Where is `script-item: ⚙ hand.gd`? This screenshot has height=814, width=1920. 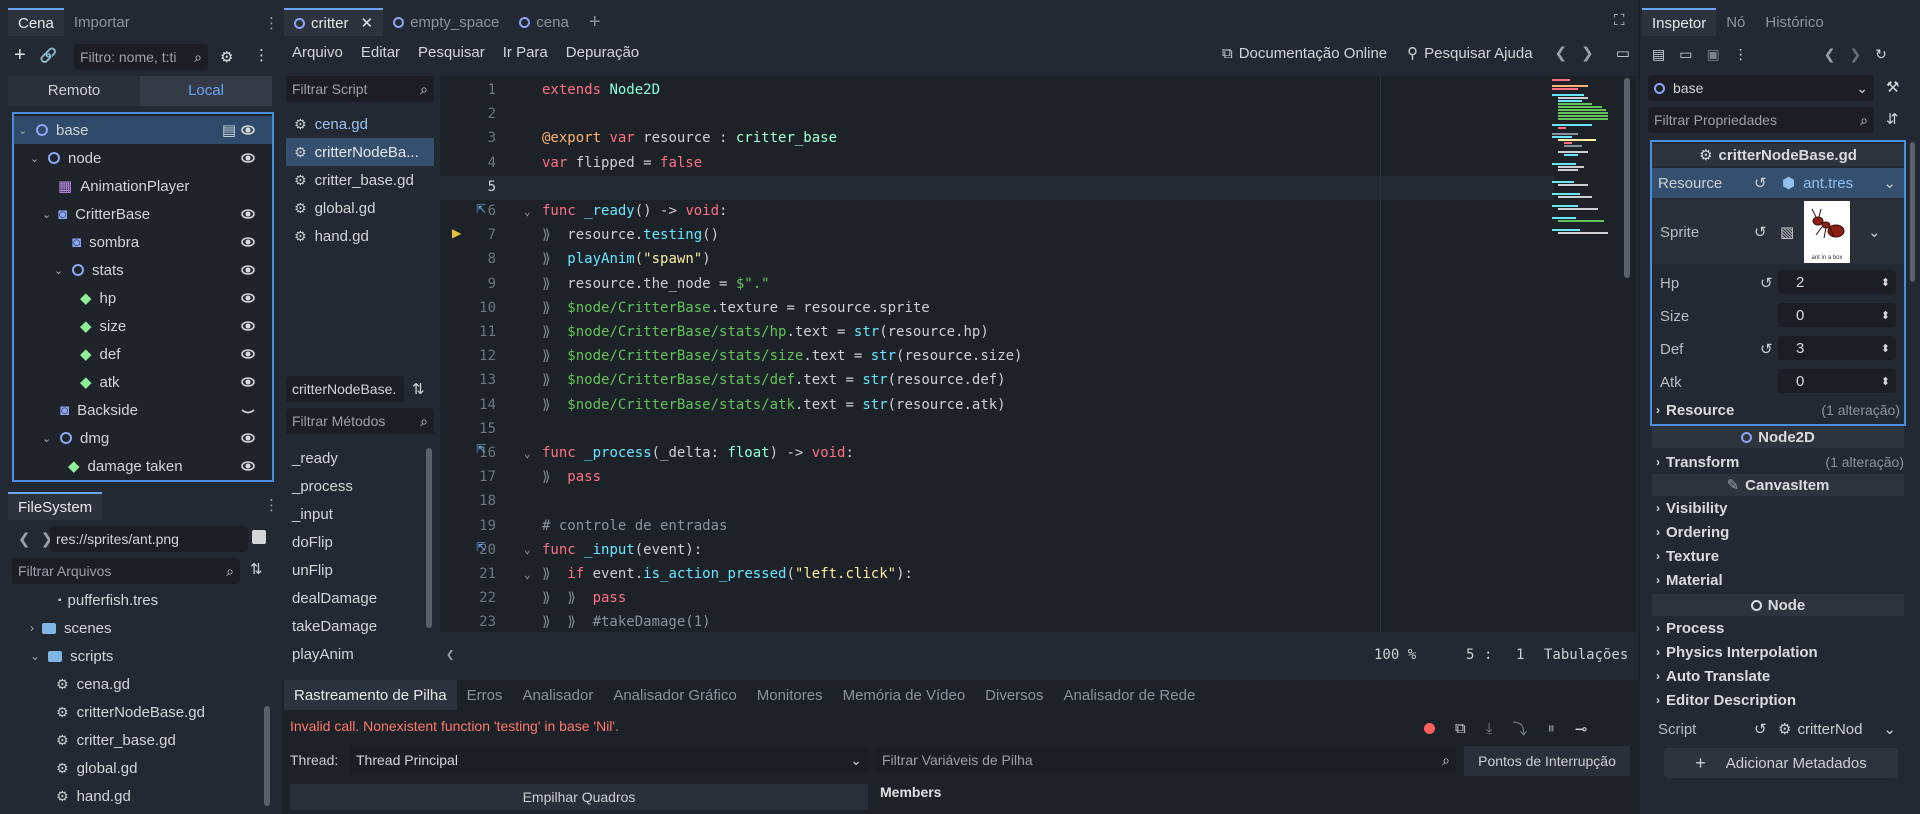 script-item: ⚙ hand.gd is located at coordinates (360, 236).